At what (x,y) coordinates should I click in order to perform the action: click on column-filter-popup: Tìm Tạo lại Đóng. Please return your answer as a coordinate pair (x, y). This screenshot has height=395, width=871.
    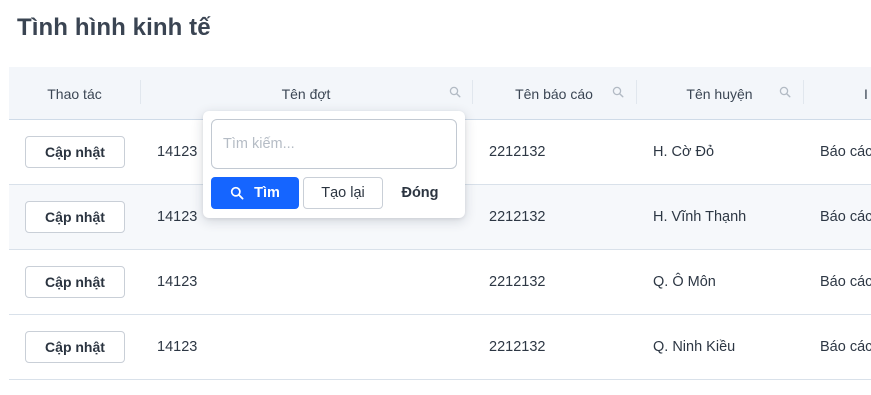
    Looking at the image, I should click on (334, 164).